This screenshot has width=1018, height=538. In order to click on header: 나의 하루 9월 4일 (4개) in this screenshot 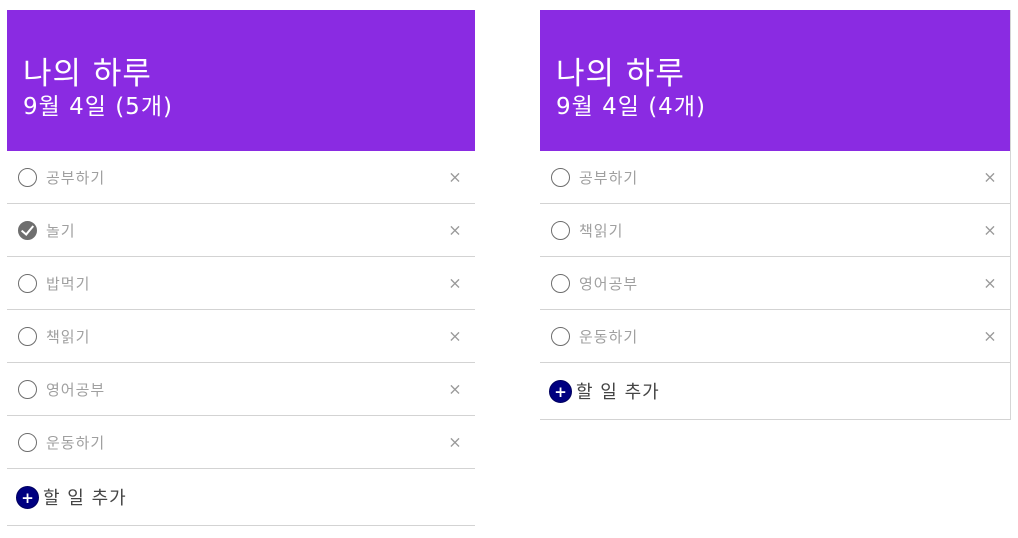, I will do `click(775, 80)`.